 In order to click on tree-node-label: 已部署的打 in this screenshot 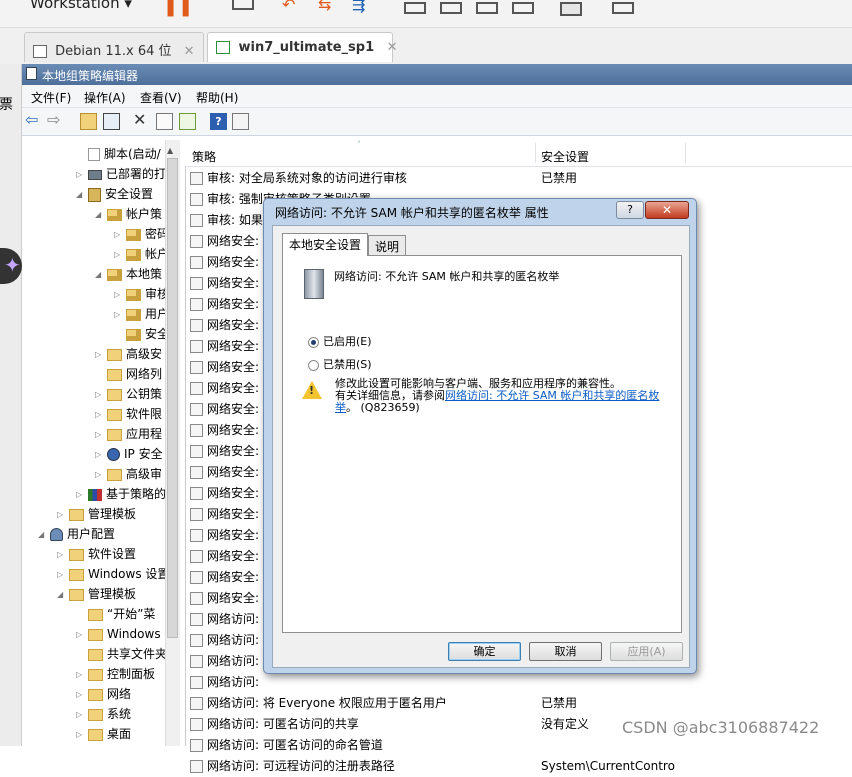, I will do `click(135, 174)`.